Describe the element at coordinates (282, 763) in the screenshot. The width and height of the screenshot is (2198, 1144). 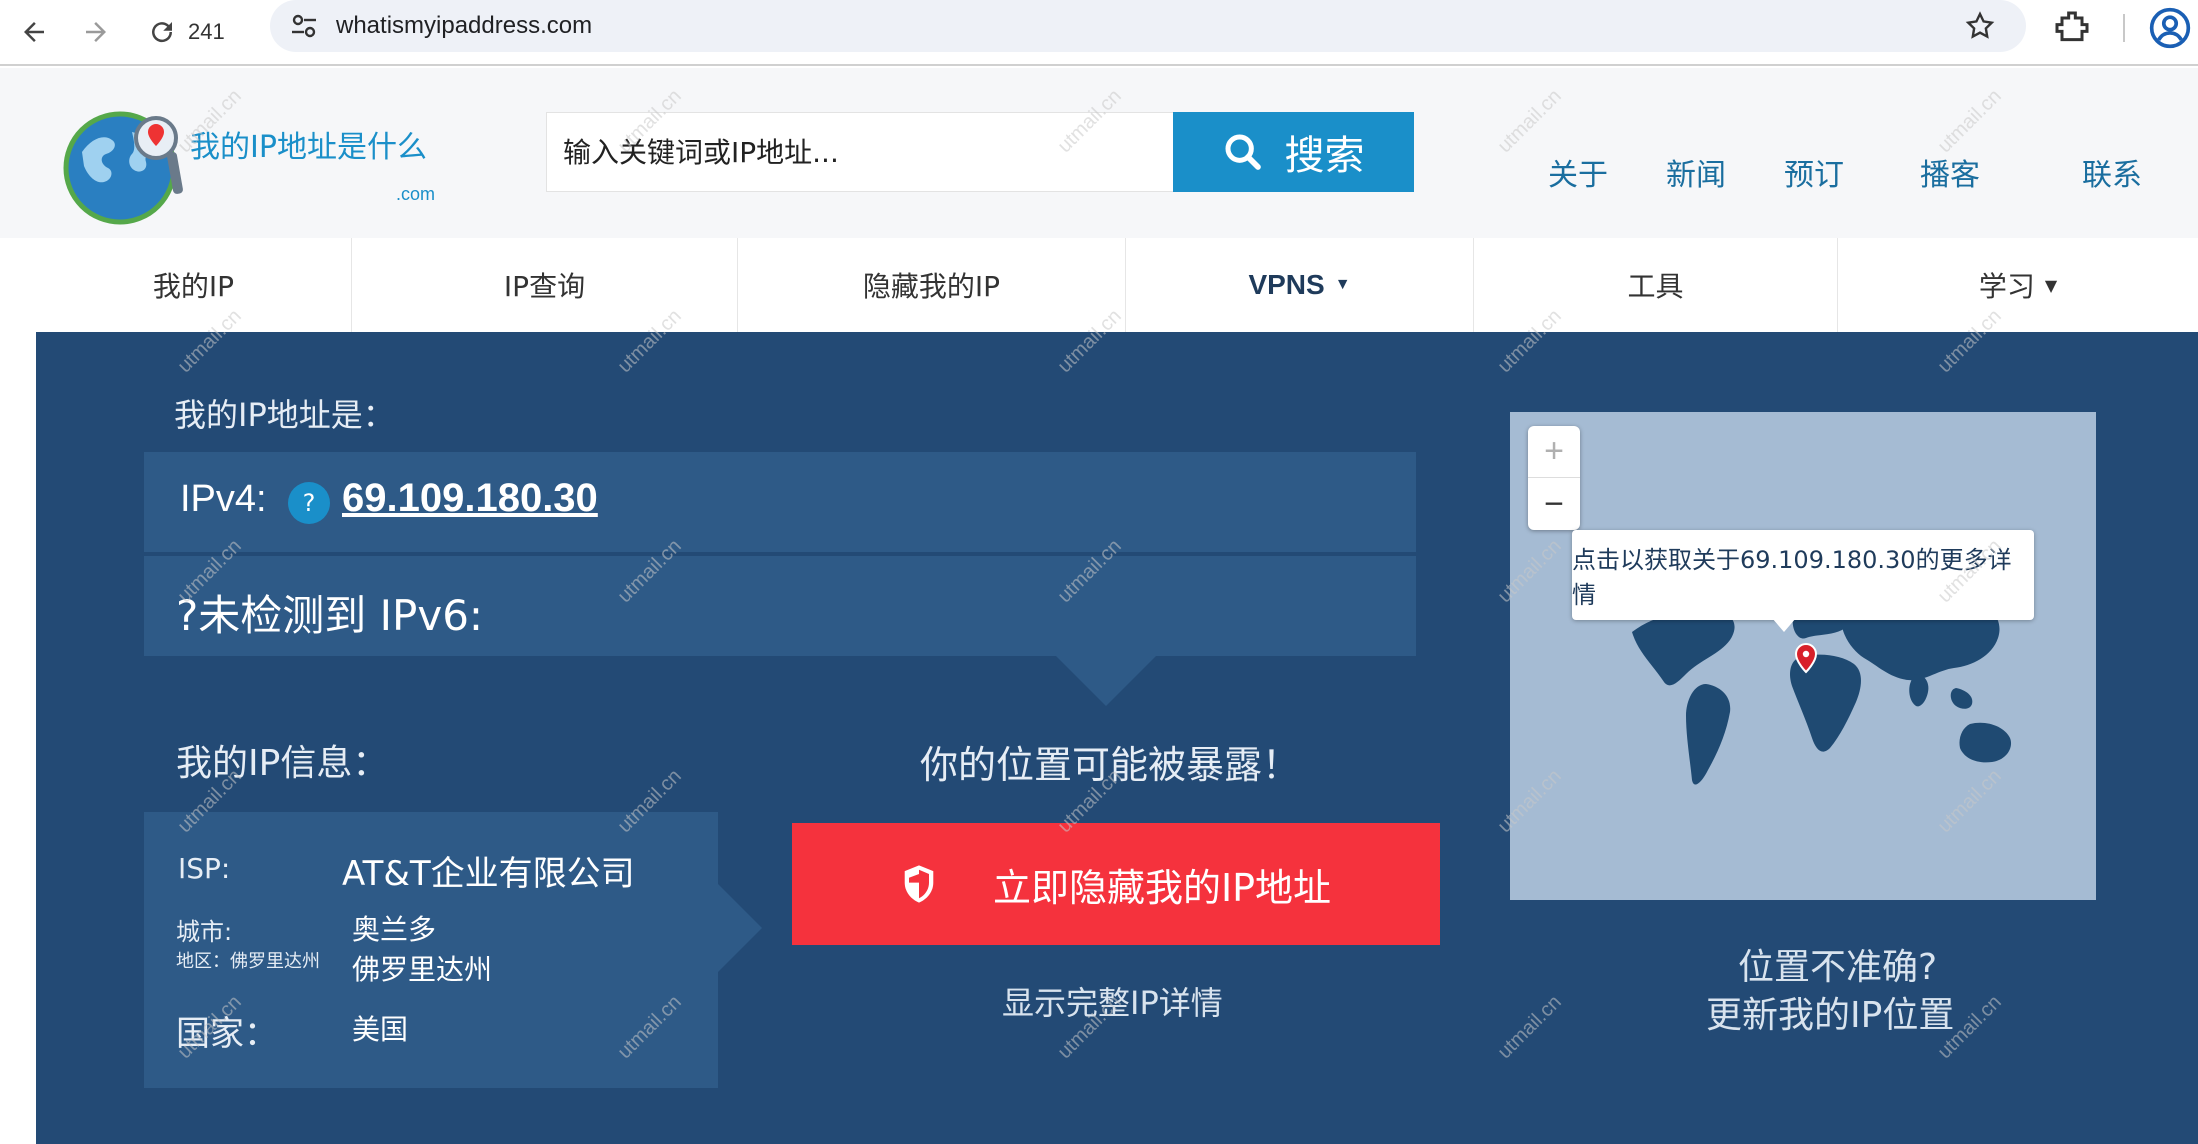
I see `info-heading: 我的IP信息：` at that location.